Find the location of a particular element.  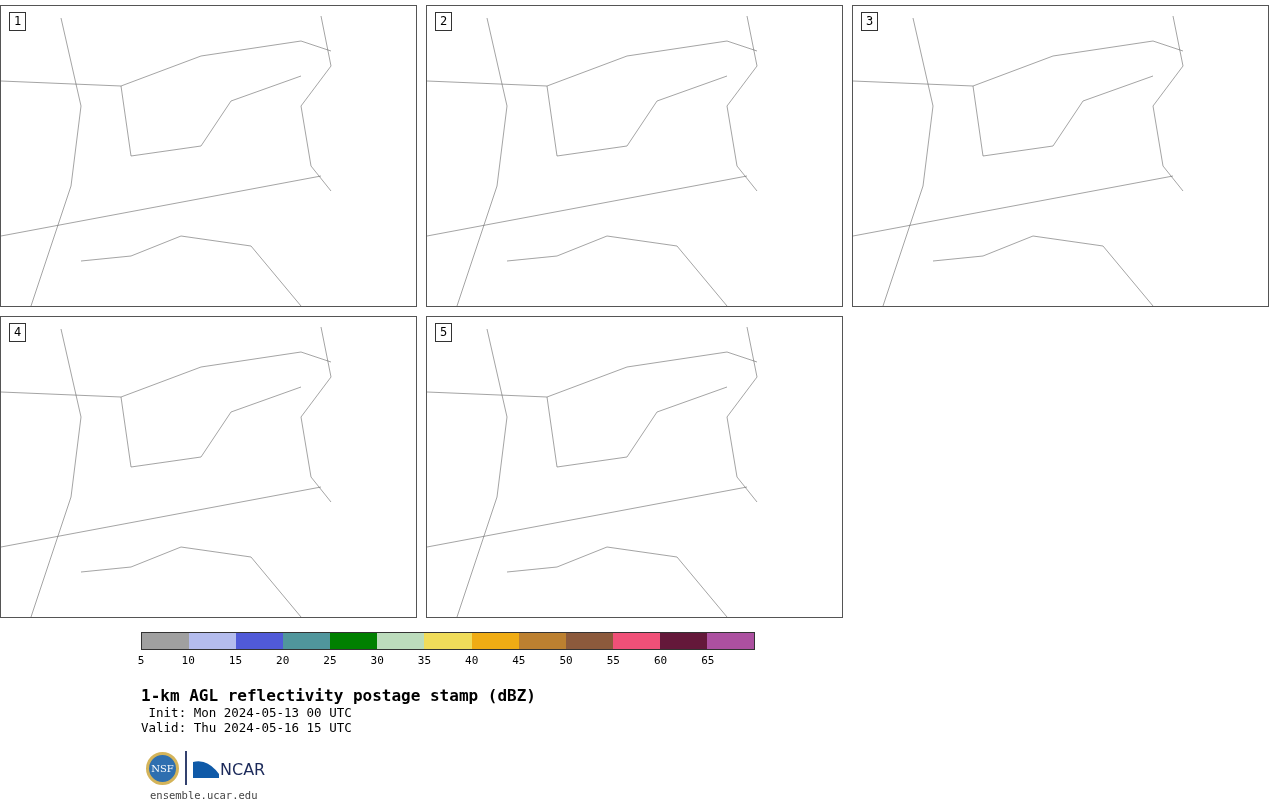

tick-label: 55 is located at coordinates (613, 660).